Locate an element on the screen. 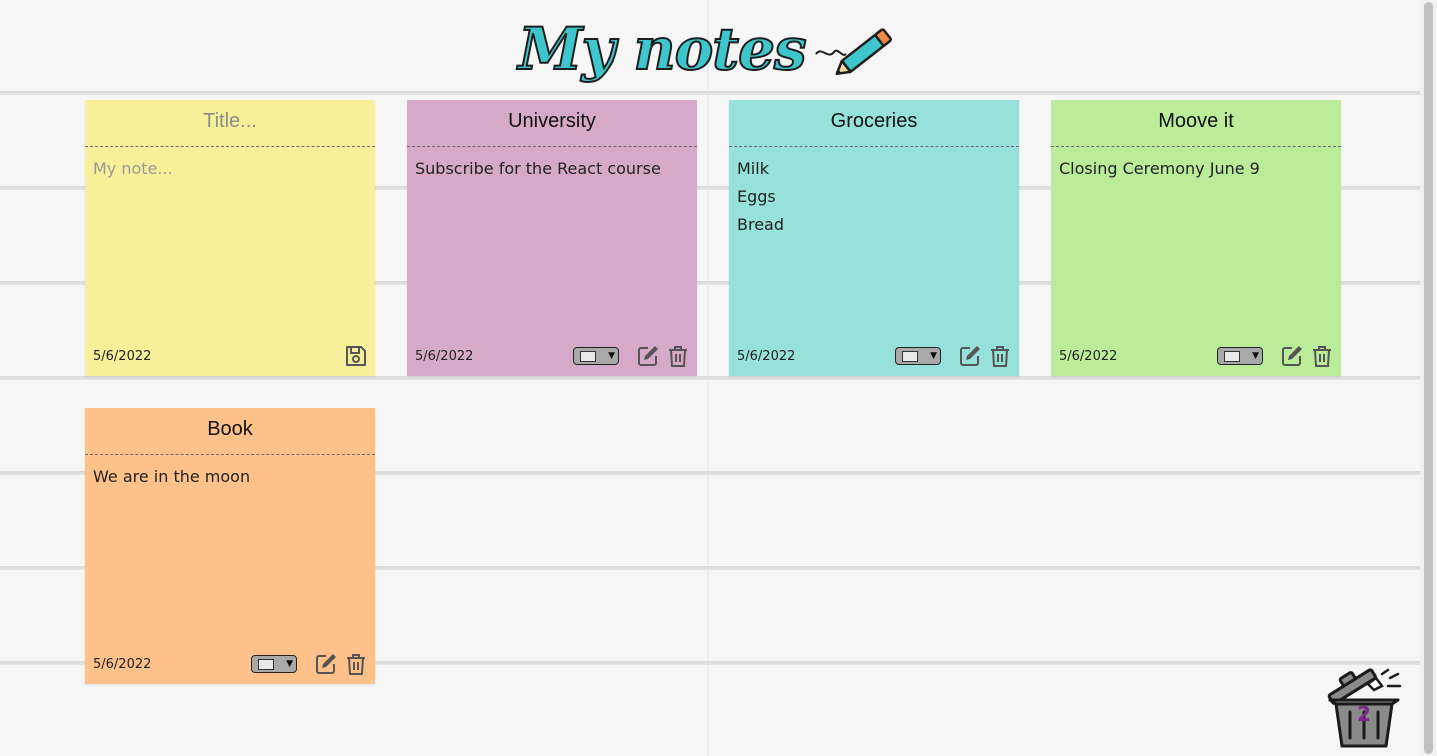 The image size is (1437, 756). scrollbar-thumb is located at coordinates (1428, 378).